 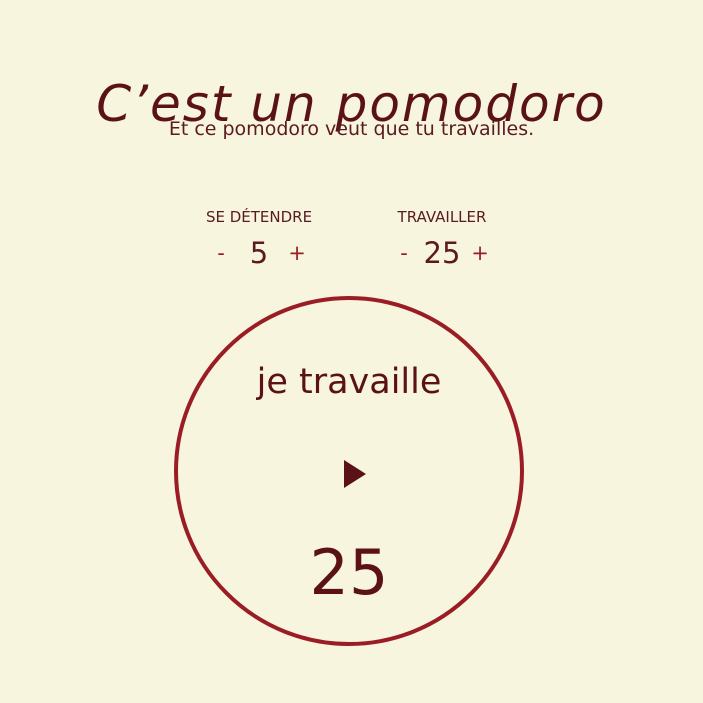 I want to click on work-length-value: 25, so click(x=442, y=253).